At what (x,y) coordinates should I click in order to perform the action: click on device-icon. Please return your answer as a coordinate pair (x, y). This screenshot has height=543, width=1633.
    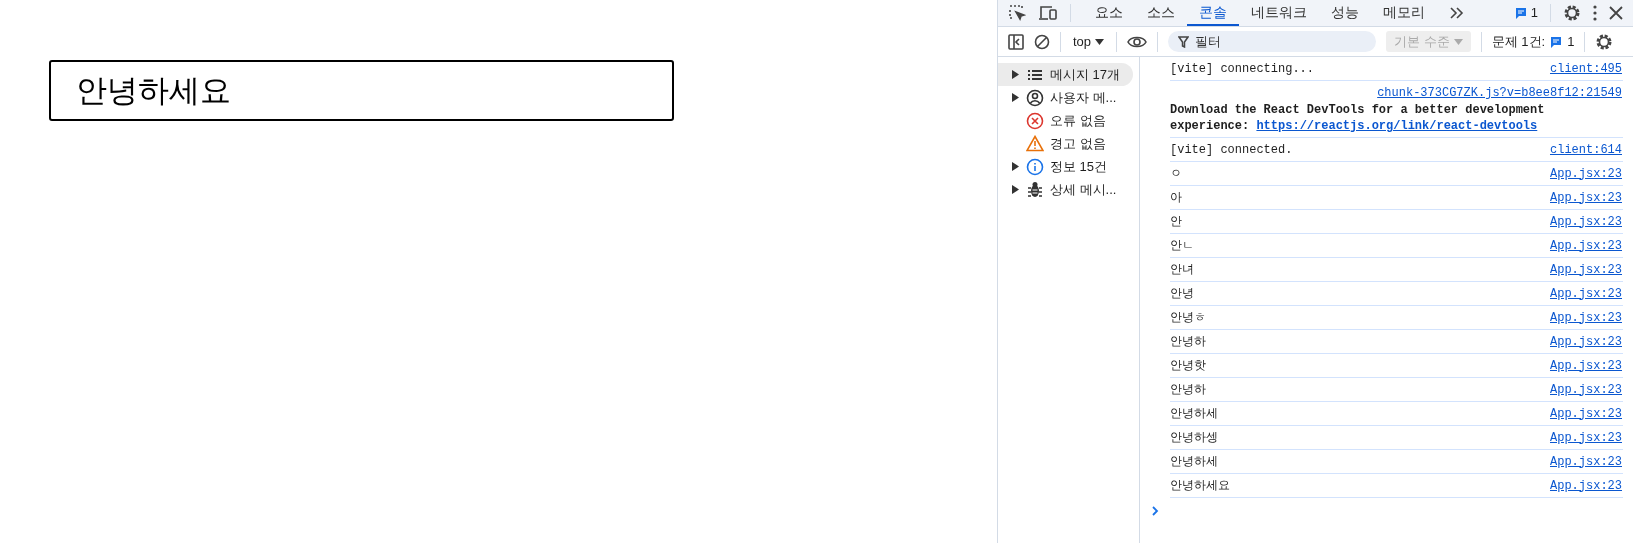
    Looking at the image, I should click on (1048, 13).